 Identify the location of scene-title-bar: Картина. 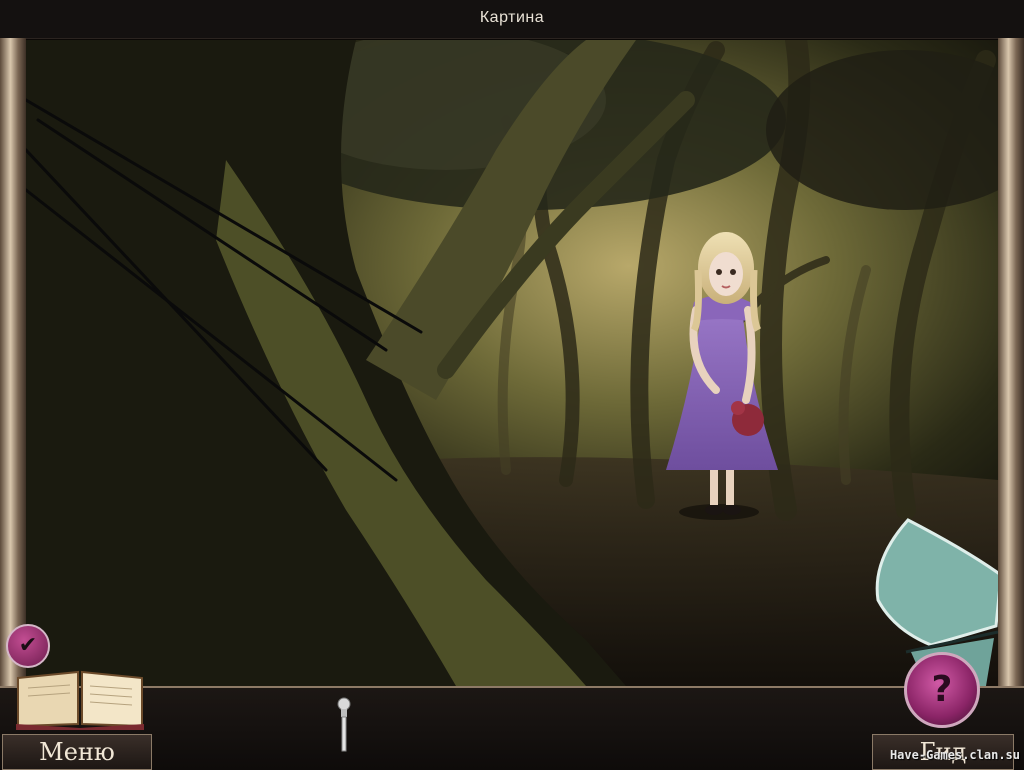
(512, 19).